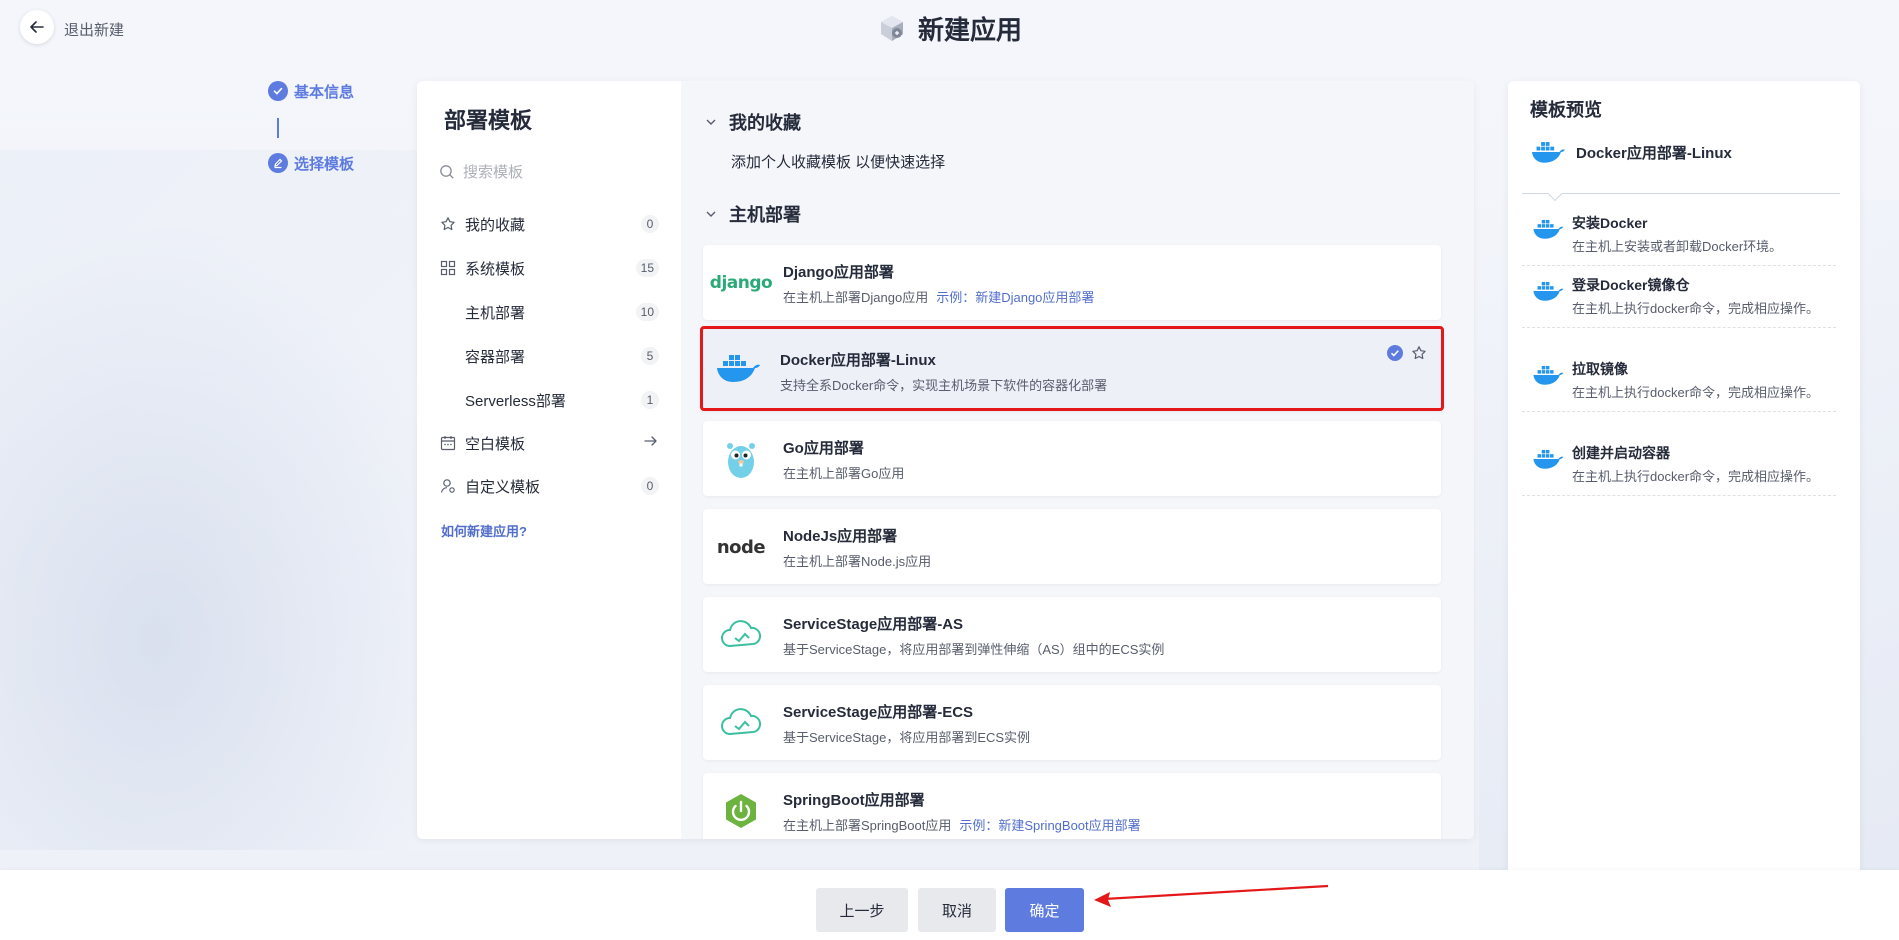 This screenshot has height=940, width=1899. What do you see at coordinates (862, 910) in the screenshot?
I see `prev-step-button: 上一步` at bounding box center [862, 910].